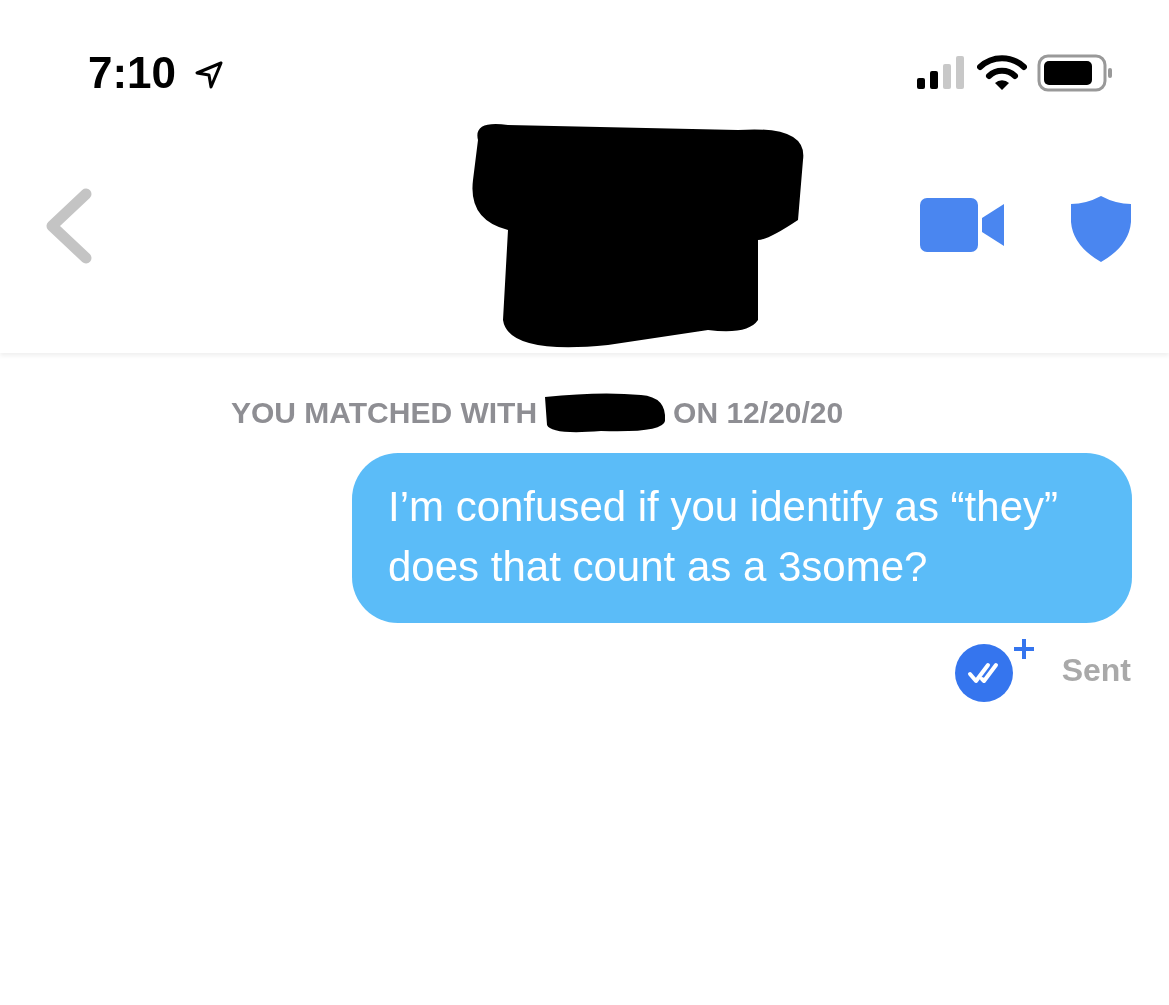  What do you see at coordinates (963, 225) in the screenshot?
I see `video-camera-icon` at bounding box center [963, 225].